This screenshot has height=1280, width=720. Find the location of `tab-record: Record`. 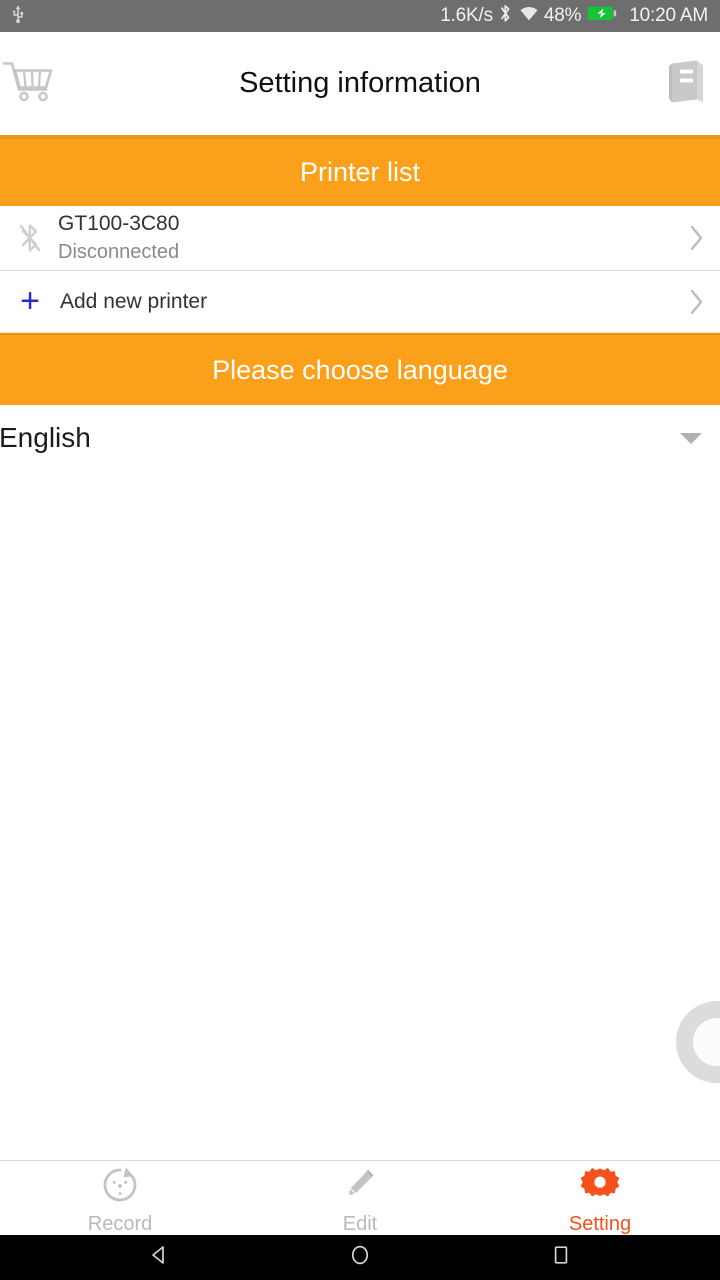

tab-record: Record is located at coordinates (120, 1198).